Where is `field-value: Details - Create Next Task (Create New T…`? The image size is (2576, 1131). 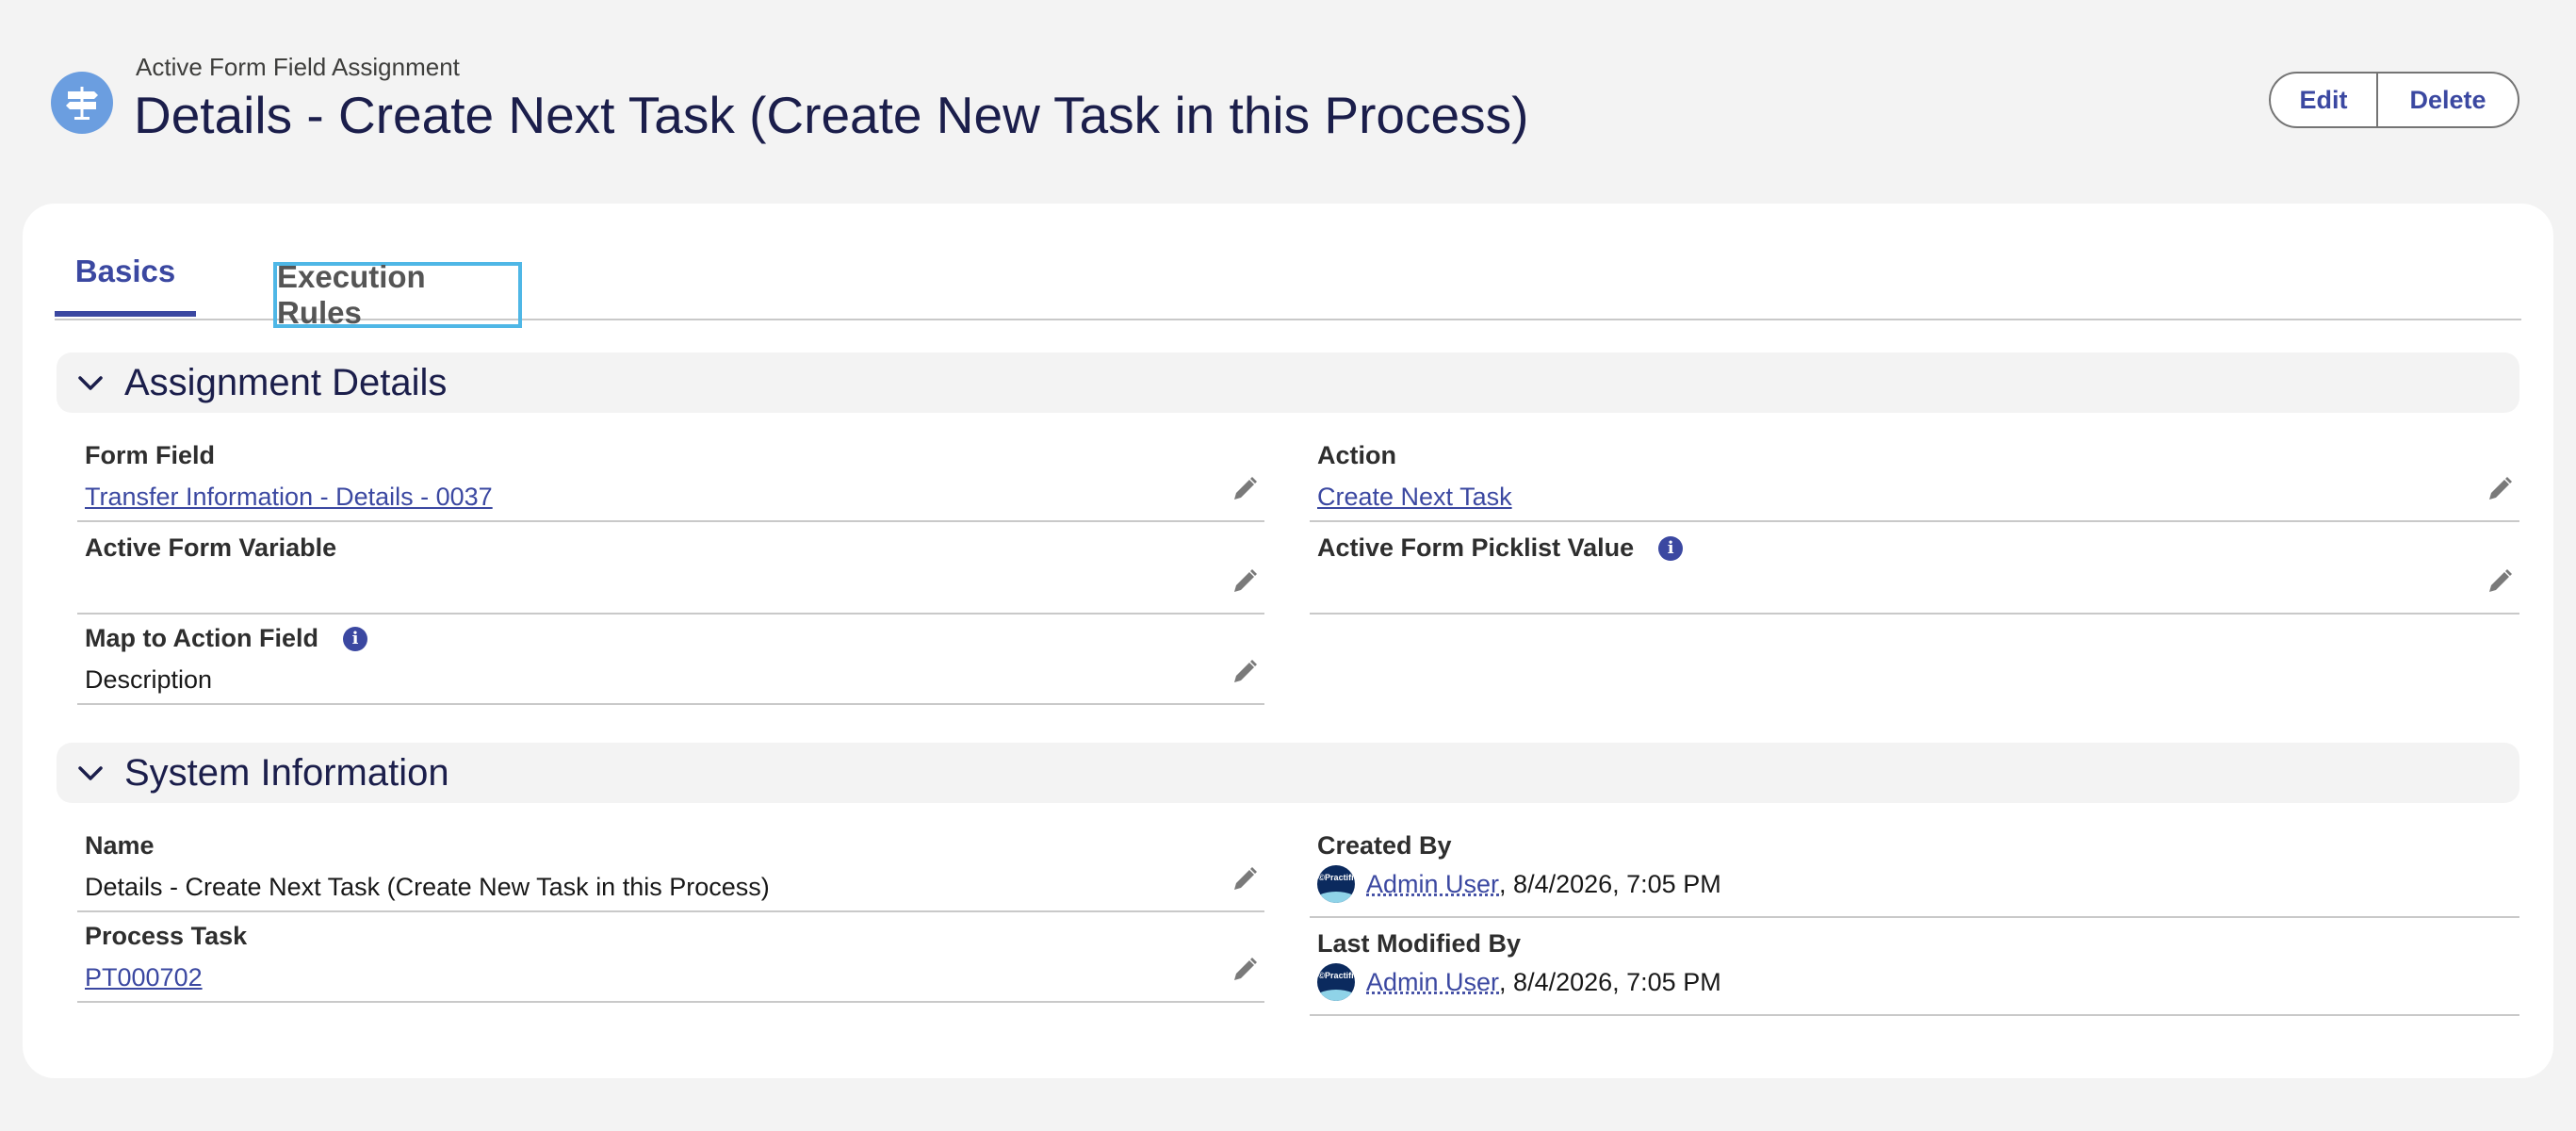
field-value: Details - Create Next Task (Create New T… is located at coordinates (427, 887).